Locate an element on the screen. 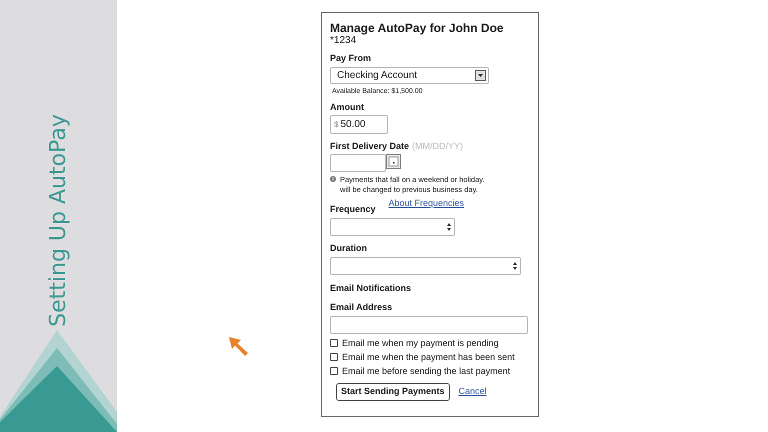 Image resolution: width=768 pixels, height=432 pixels. checkbox-label: Email me when my payment is pending is located at coordinates (420, 343).